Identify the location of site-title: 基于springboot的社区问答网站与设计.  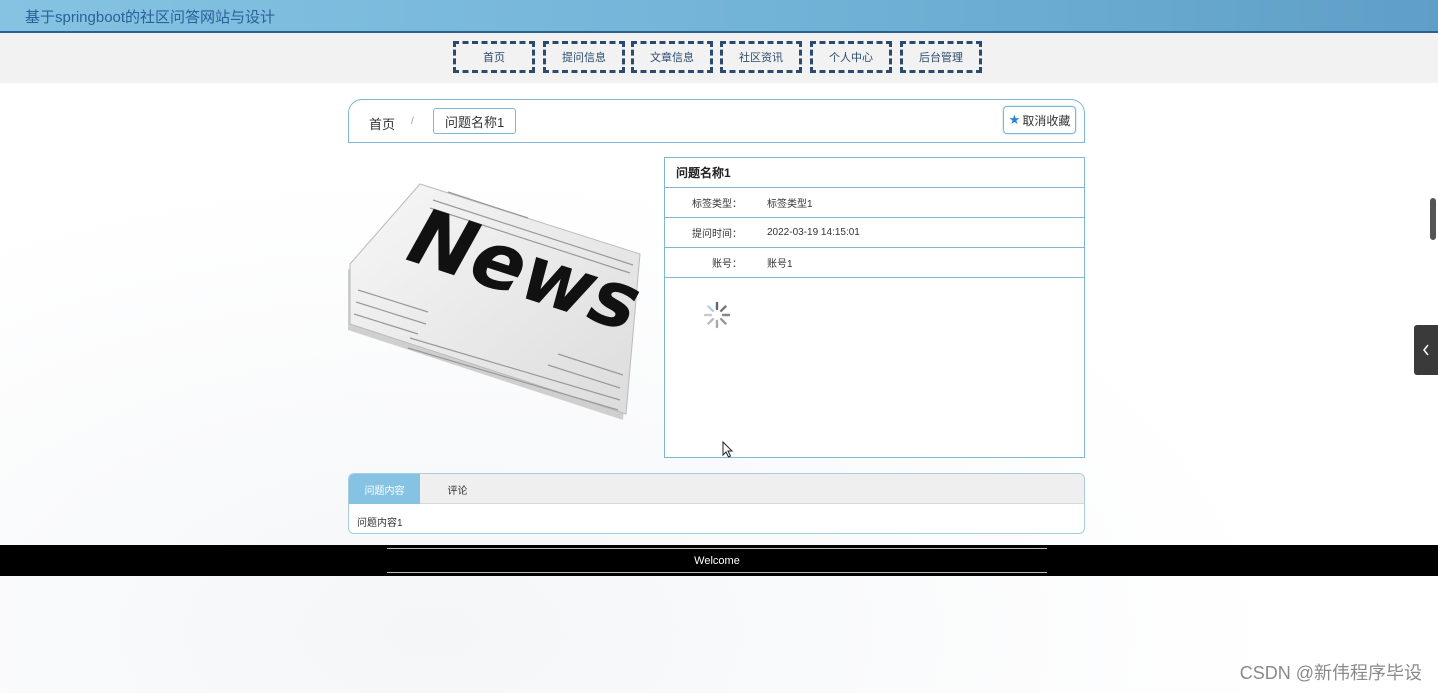
(150, 17).